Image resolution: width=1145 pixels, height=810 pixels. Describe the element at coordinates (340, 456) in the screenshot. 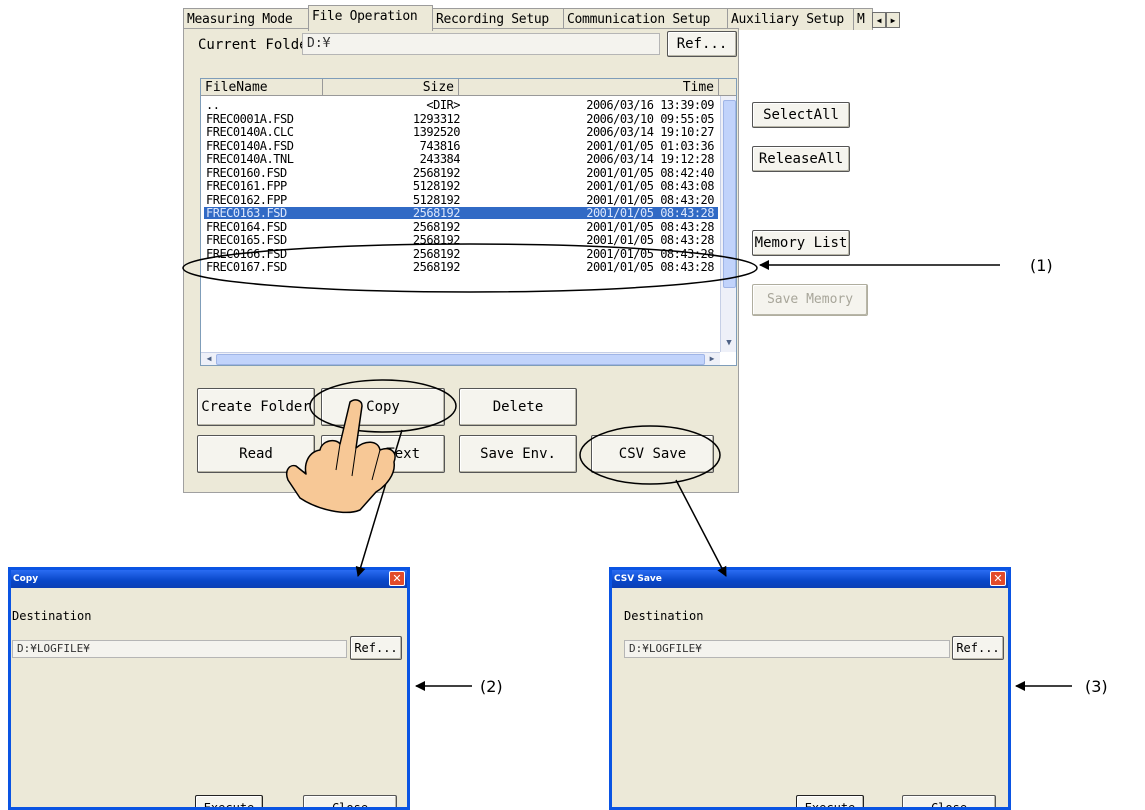

I see `pointing-hand-icon` at that location.